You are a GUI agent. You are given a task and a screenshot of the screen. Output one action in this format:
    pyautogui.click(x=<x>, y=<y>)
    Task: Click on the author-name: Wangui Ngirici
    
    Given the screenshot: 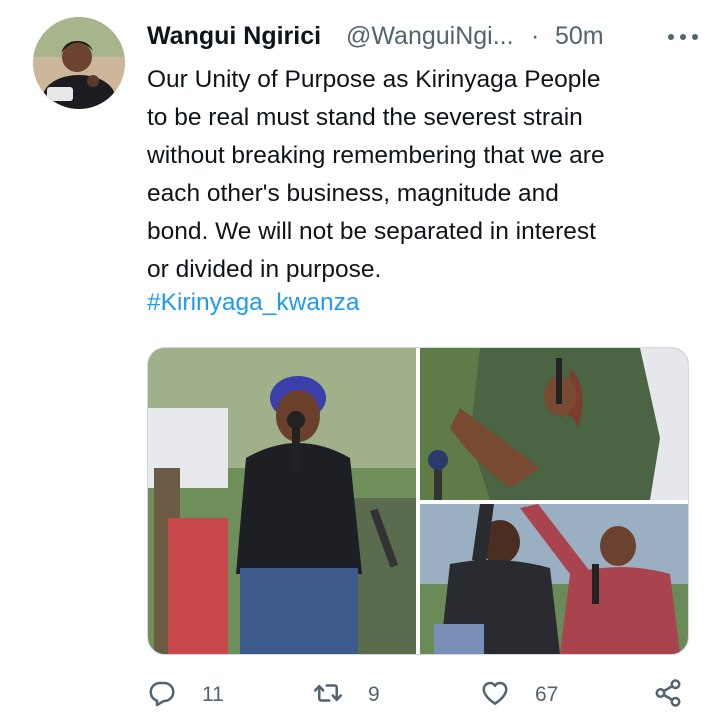 What is the action you would take?
    pyautogui.click(x=234, y=36)
    